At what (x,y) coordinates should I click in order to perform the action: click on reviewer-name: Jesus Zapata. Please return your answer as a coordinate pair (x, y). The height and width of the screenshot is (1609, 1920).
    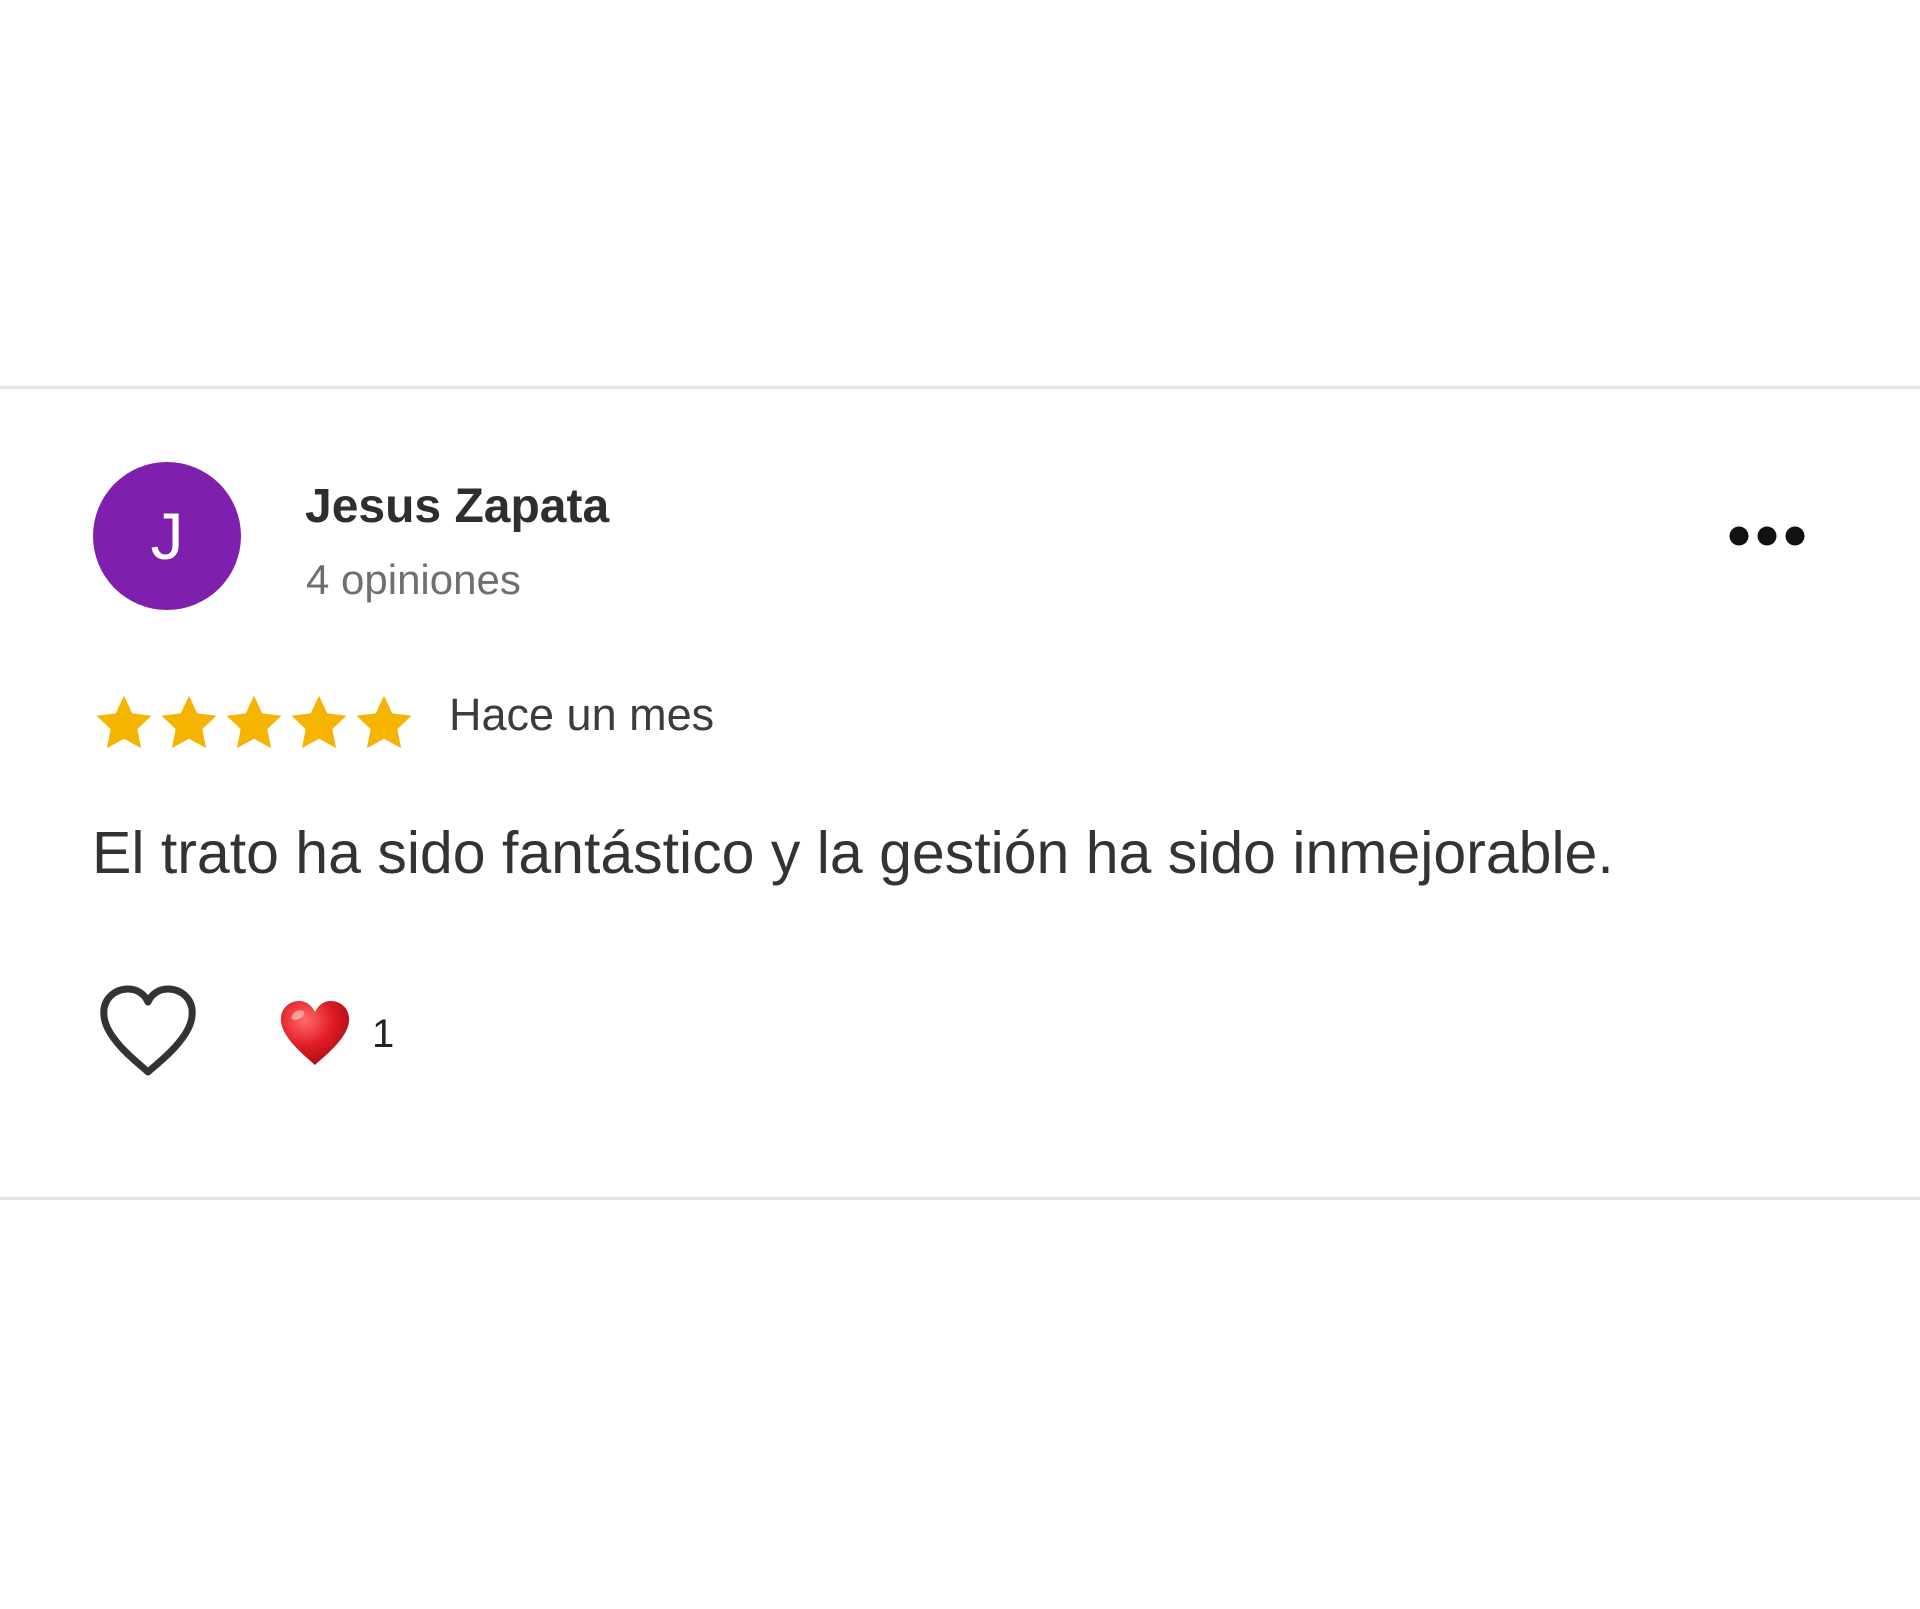
    Looking at the image, I should click on (457, 507).